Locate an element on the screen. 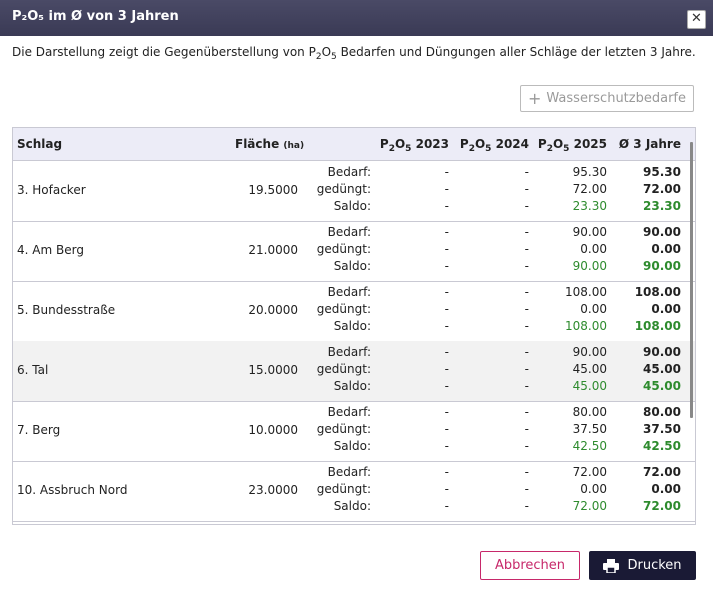 This screenshot has height=598, width=713. print-button: Drucken is located at coordinates (642, 565).